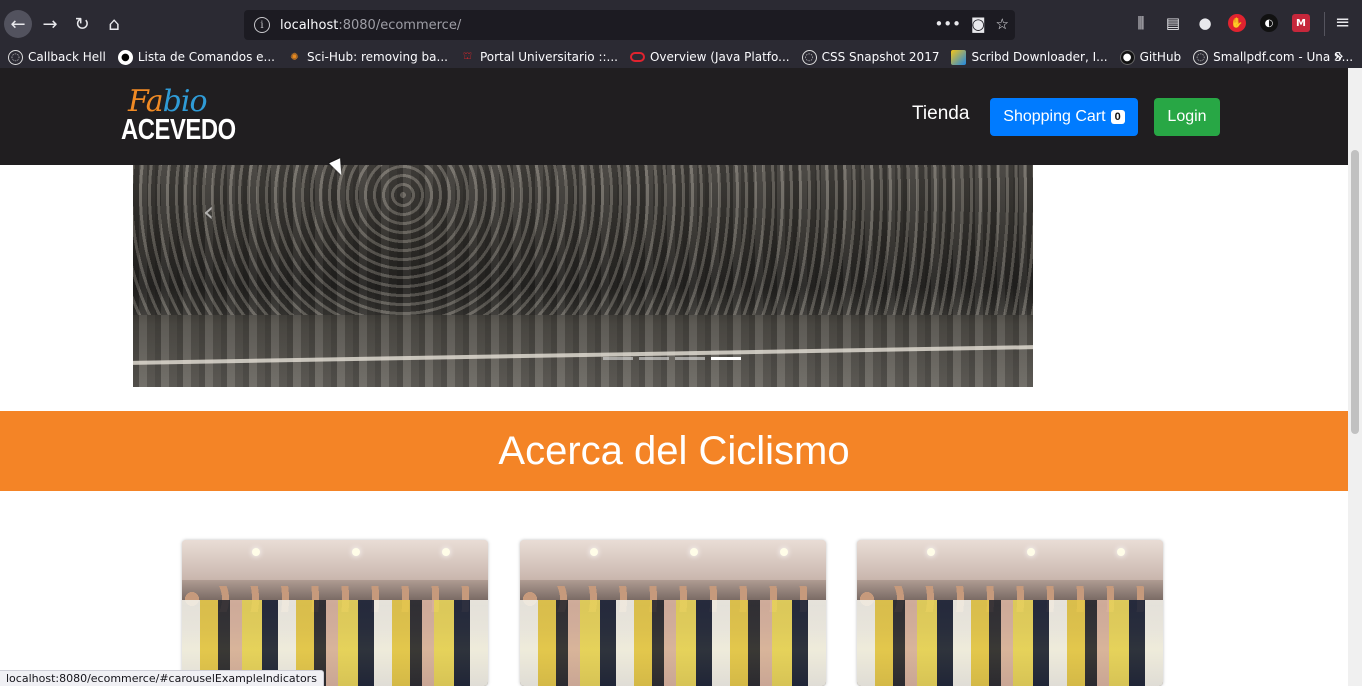 This screenshot has width=1362, height=686. Describe the element at coordinates (672, 358) in the screenshot. I see `carousel-indicators` at that location.